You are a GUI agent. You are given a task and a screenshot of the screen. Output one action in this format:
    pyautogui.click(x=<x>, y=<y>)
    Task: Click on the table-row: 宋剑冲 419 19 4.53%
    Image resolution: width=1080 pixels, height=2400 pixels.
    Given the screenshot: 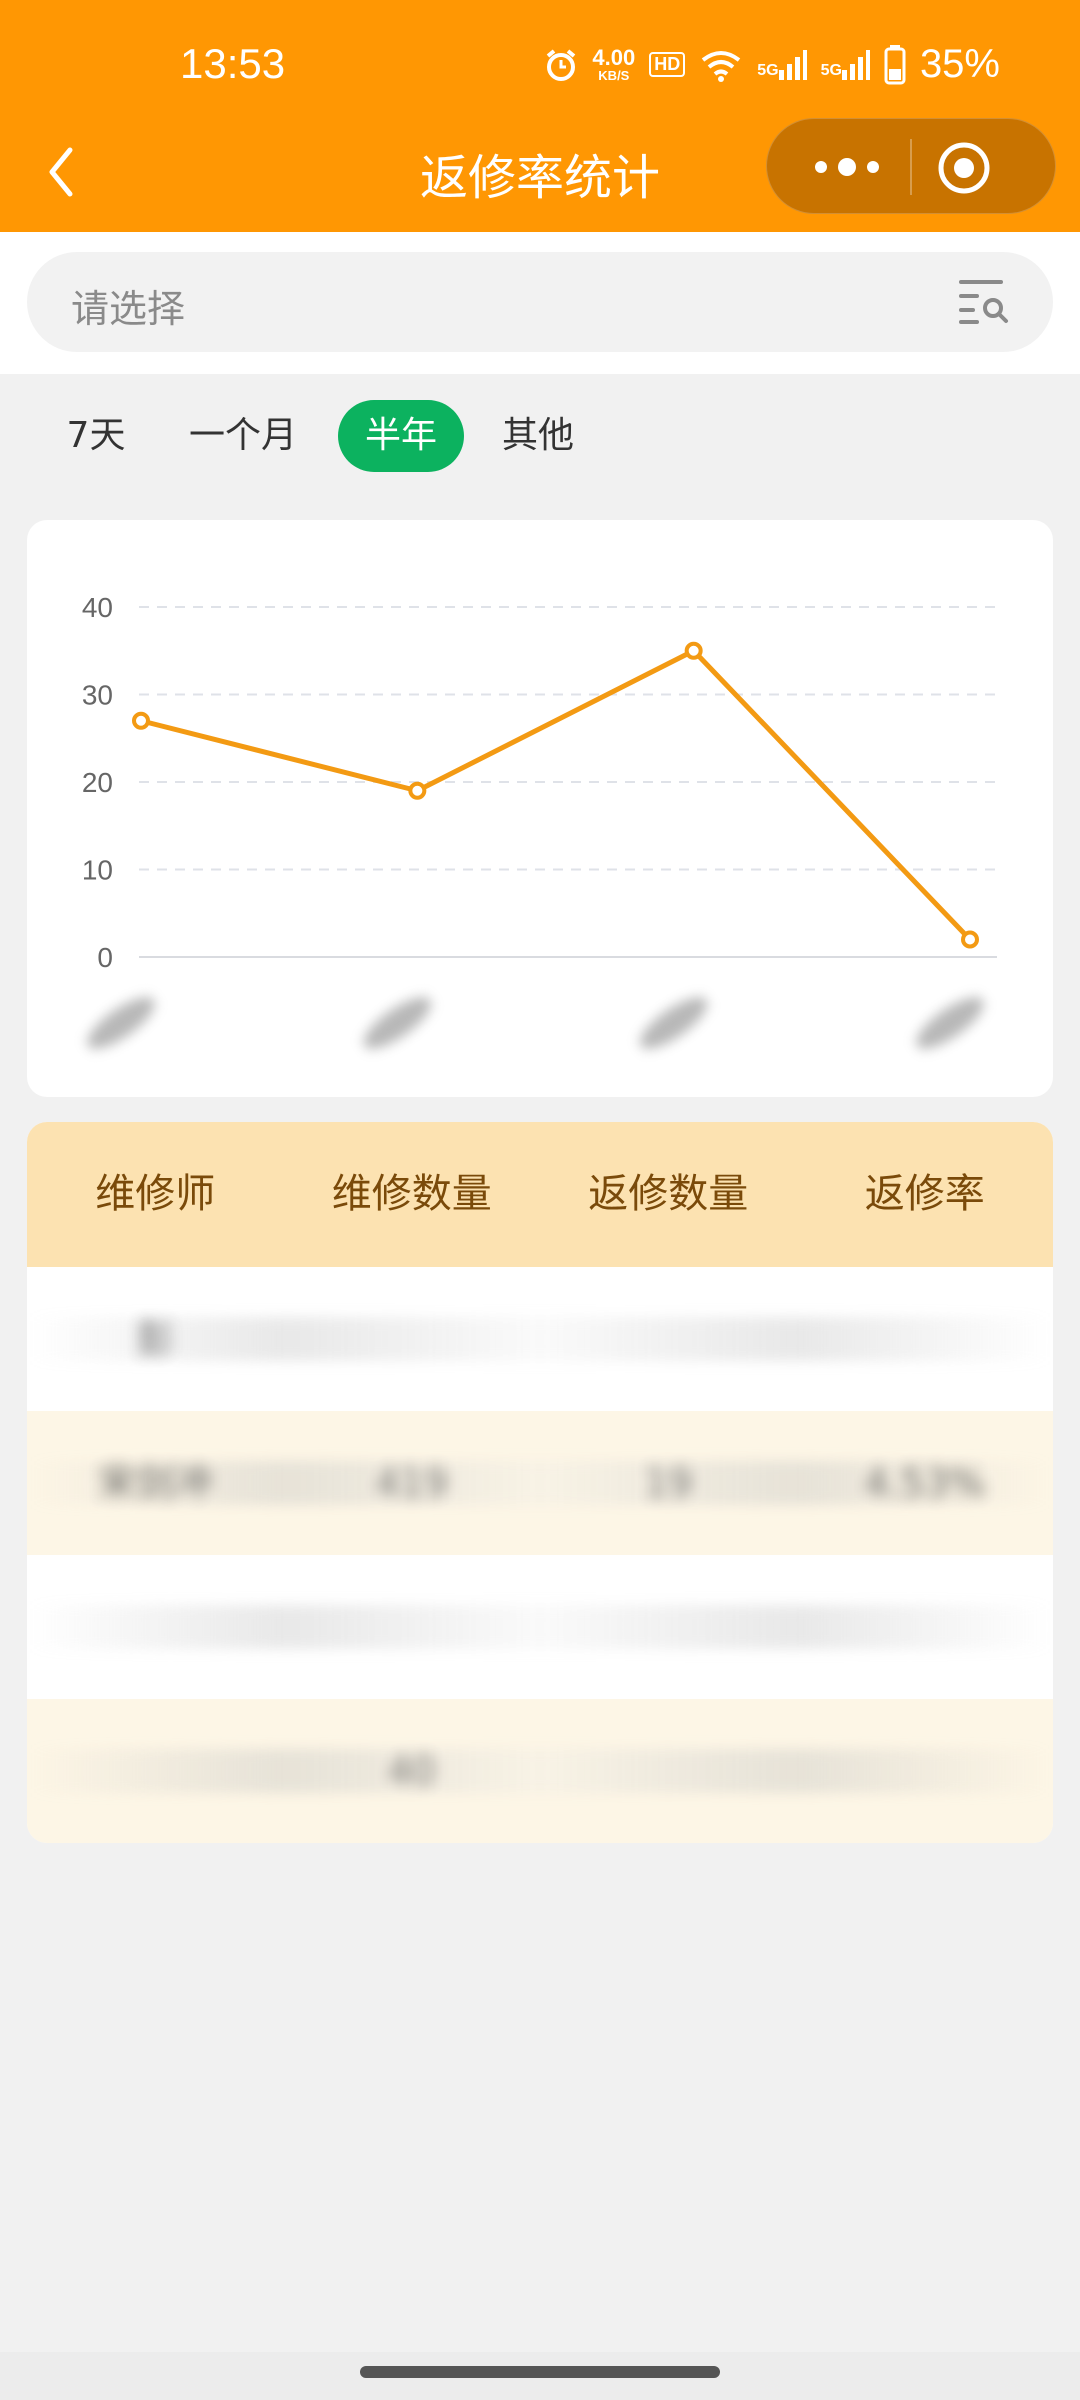 What is the action you would take?
    pyautogui.click(x=540, y=1483)
    